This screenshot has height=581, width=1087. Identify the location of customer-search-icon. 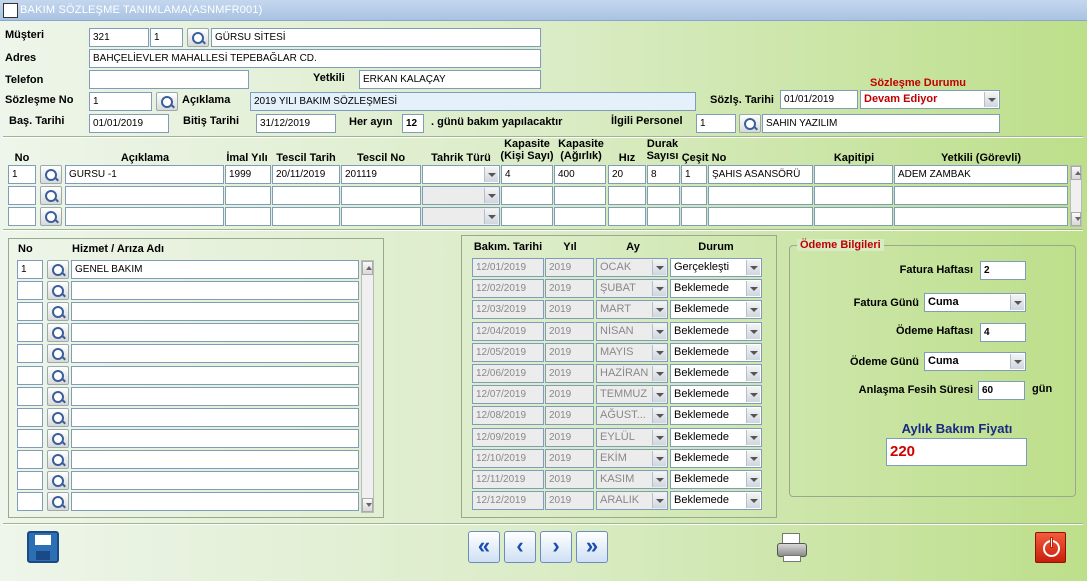
(198, 37).